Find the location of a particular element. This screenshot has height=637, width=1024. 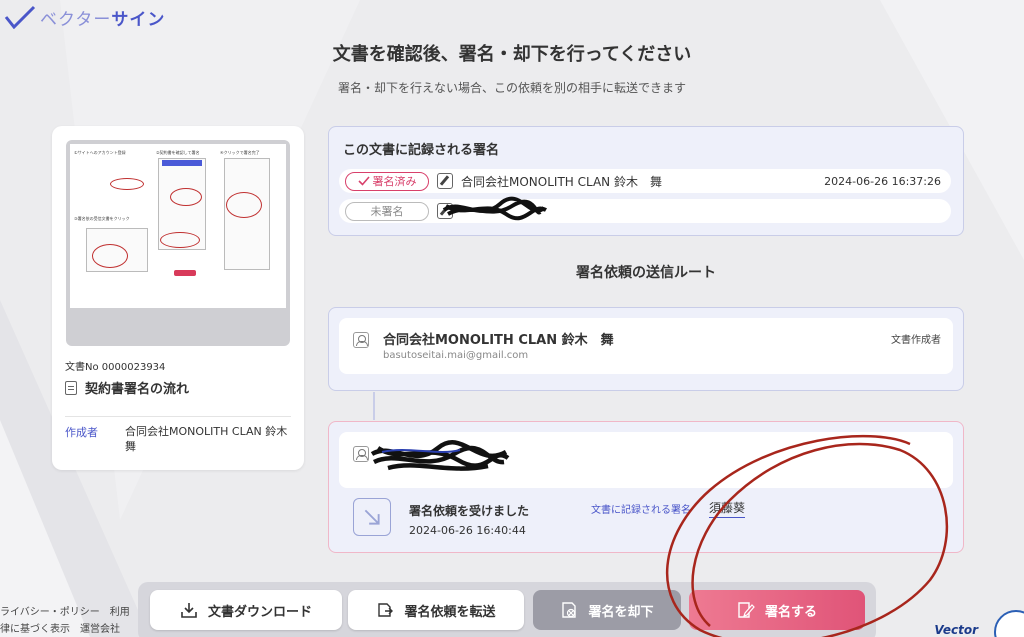

received-time: 2024-06-26 16:40:44 is located at coordinates (467, 530).